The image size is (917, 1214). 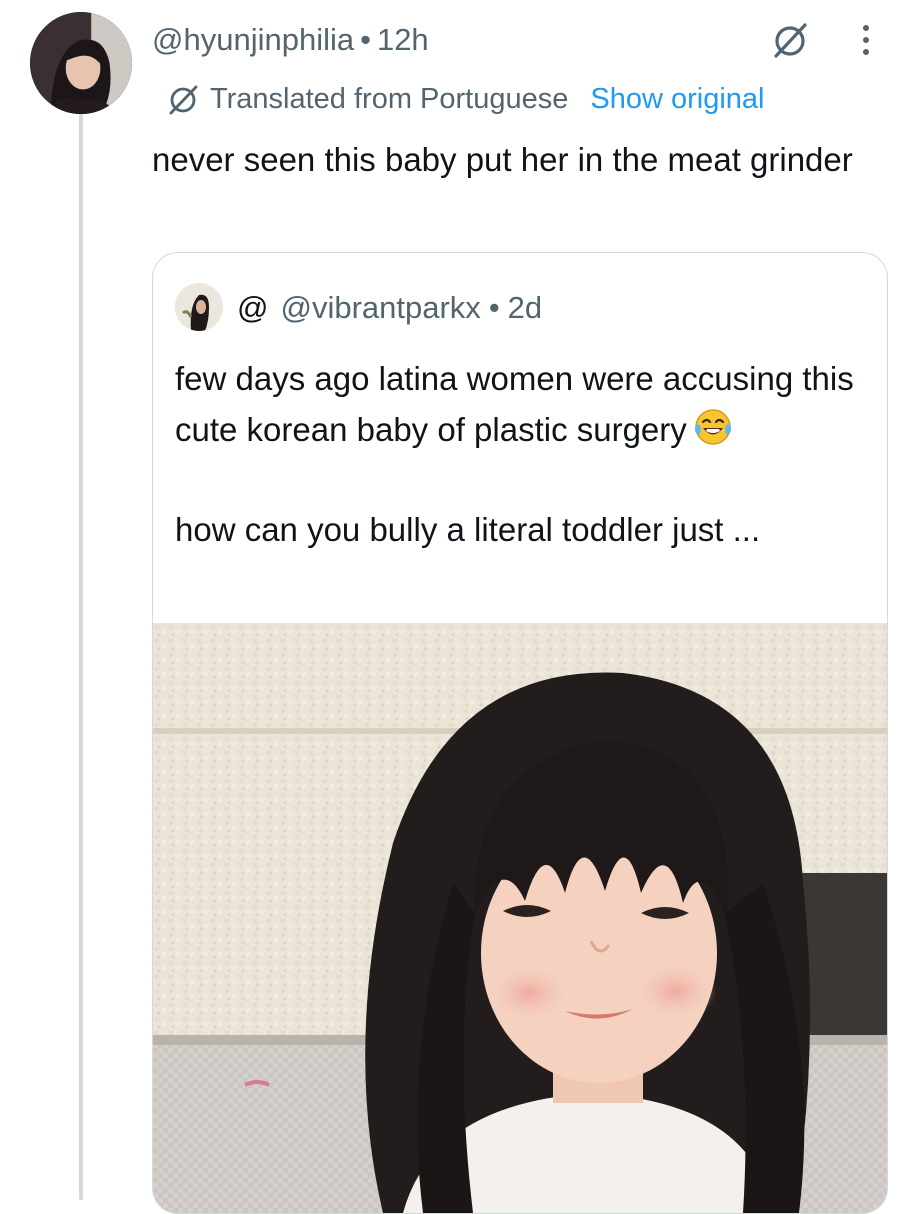 I want to click on more-options-icon, so click(x=866, y=40).